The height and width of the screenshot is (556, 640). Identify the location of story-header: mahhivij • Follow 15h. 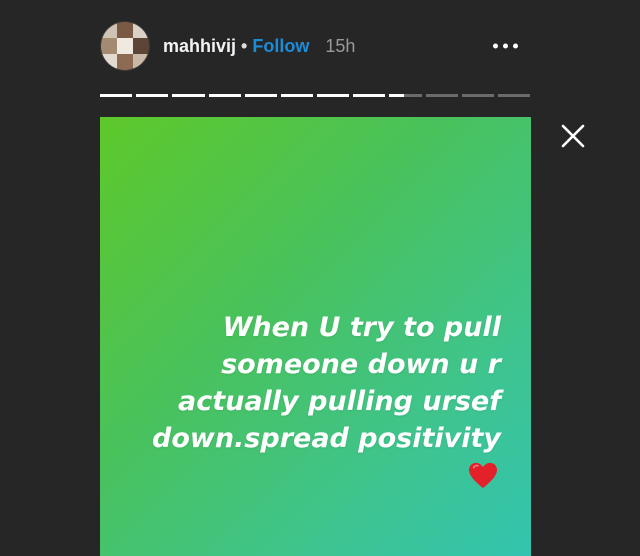
(315, 46).